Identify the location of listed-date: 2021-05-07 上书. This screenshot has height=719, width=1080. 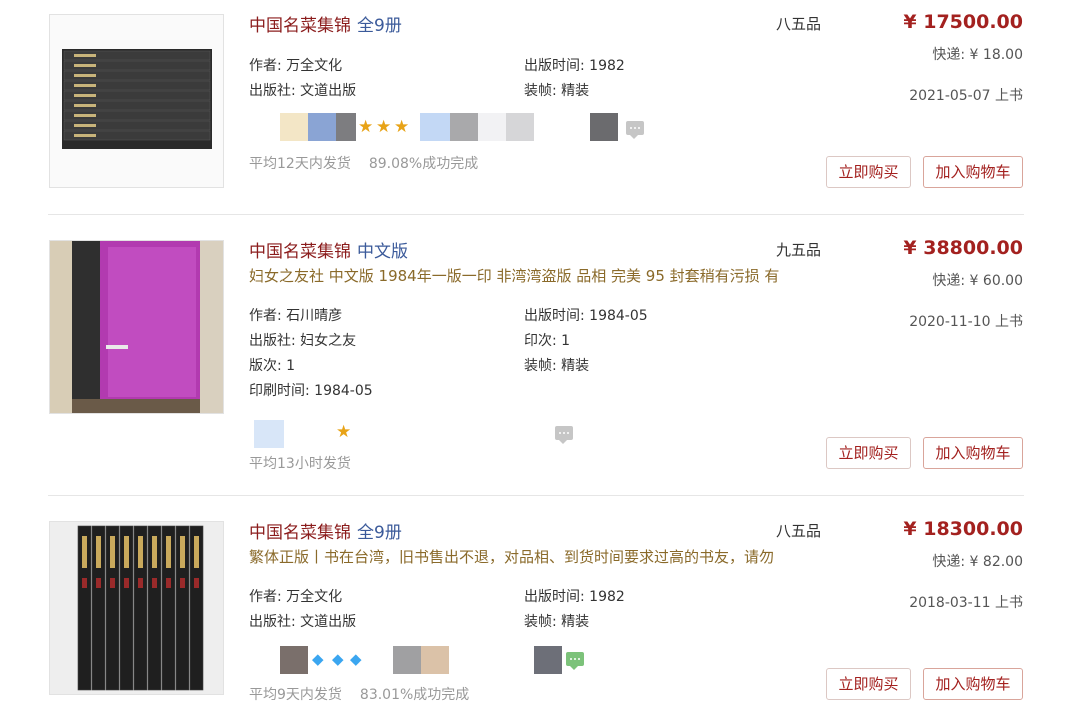
(966, 96).